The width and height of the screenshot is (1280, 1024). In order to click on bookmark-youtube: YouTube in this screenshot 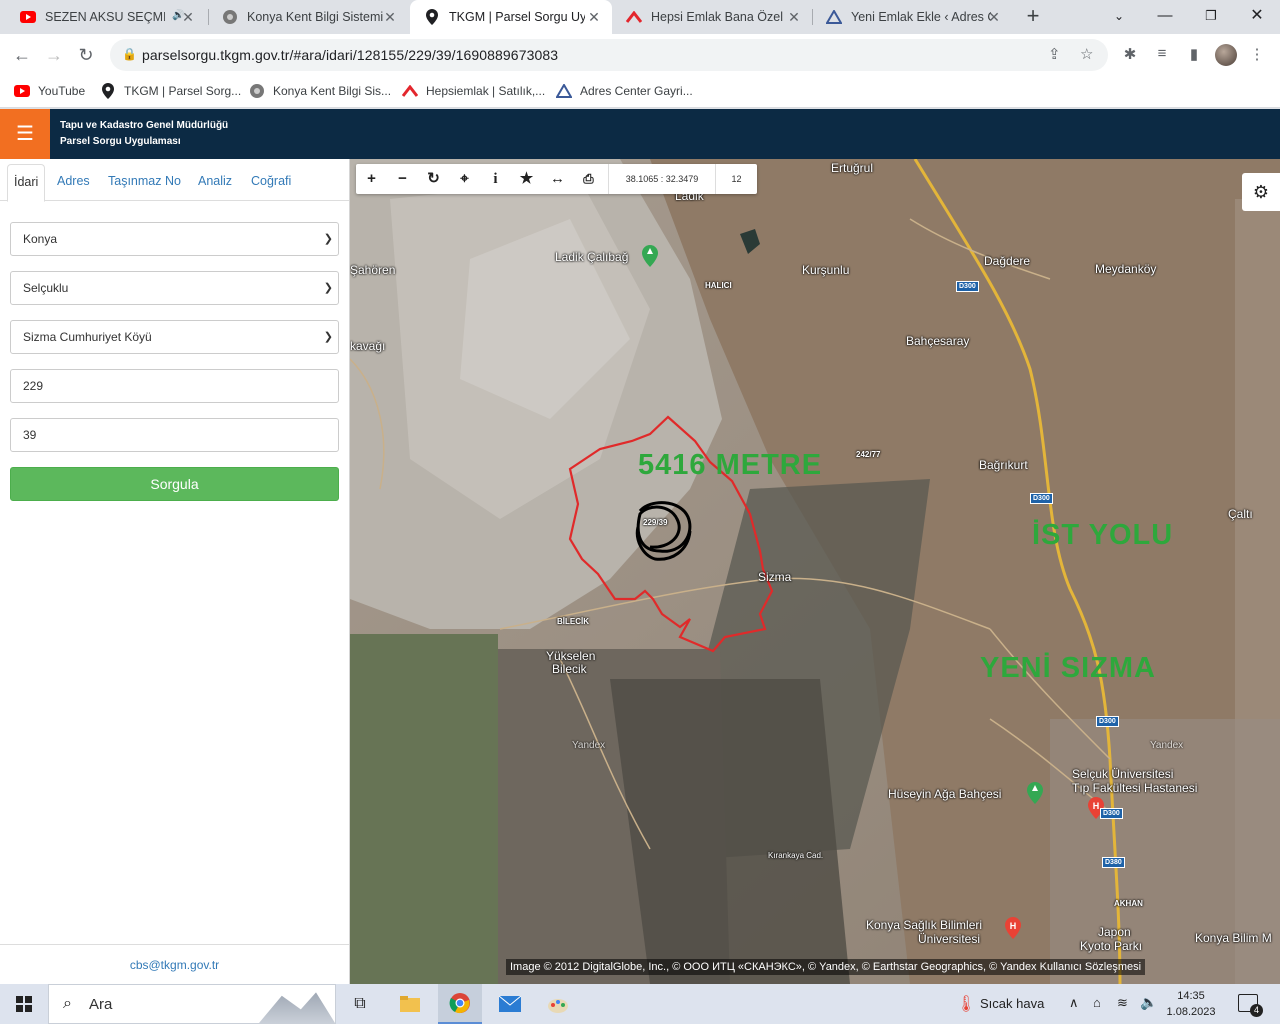, I will do `click(49, 91)`.